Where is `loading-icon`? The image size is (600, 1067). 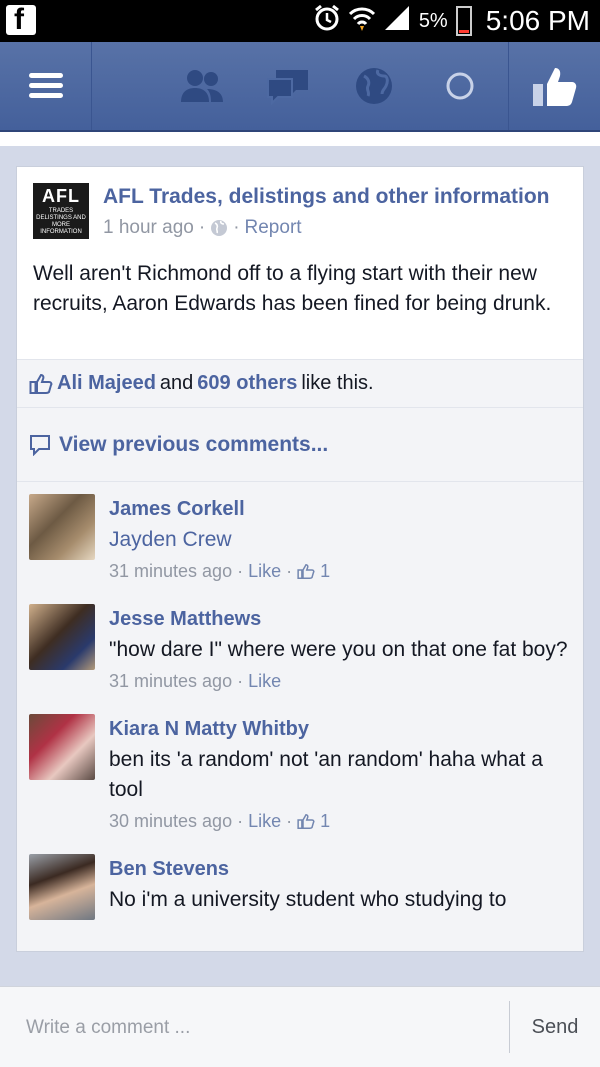
loading-icon is located at coordinates (460, 86).